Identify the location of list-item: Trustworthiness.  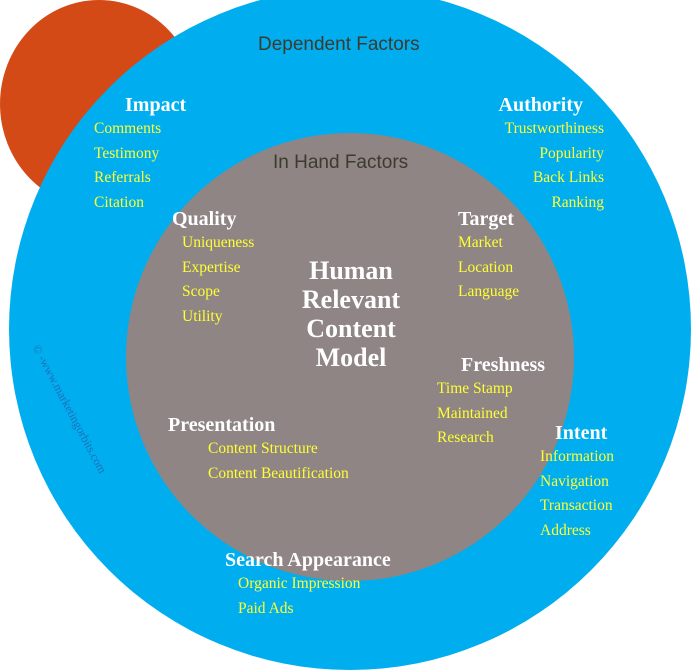
(554, 128).